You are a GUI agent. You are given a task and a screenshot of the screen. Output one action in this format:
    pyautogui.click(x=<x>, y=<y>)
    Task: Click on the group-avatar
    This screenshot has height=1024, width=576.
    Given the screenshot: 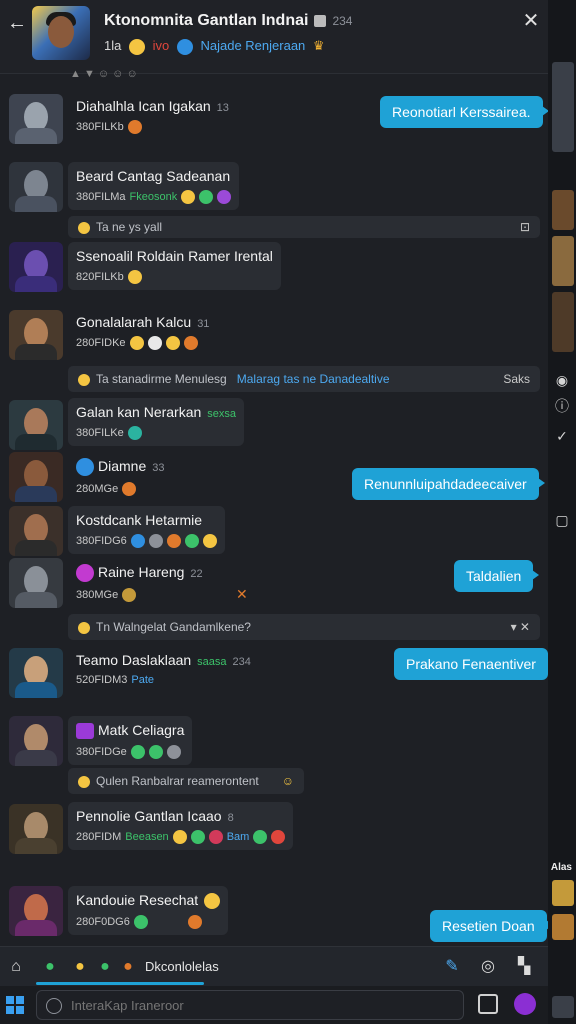 What is the action you would take?
    pyautogui.click(x=61, y=33)
    